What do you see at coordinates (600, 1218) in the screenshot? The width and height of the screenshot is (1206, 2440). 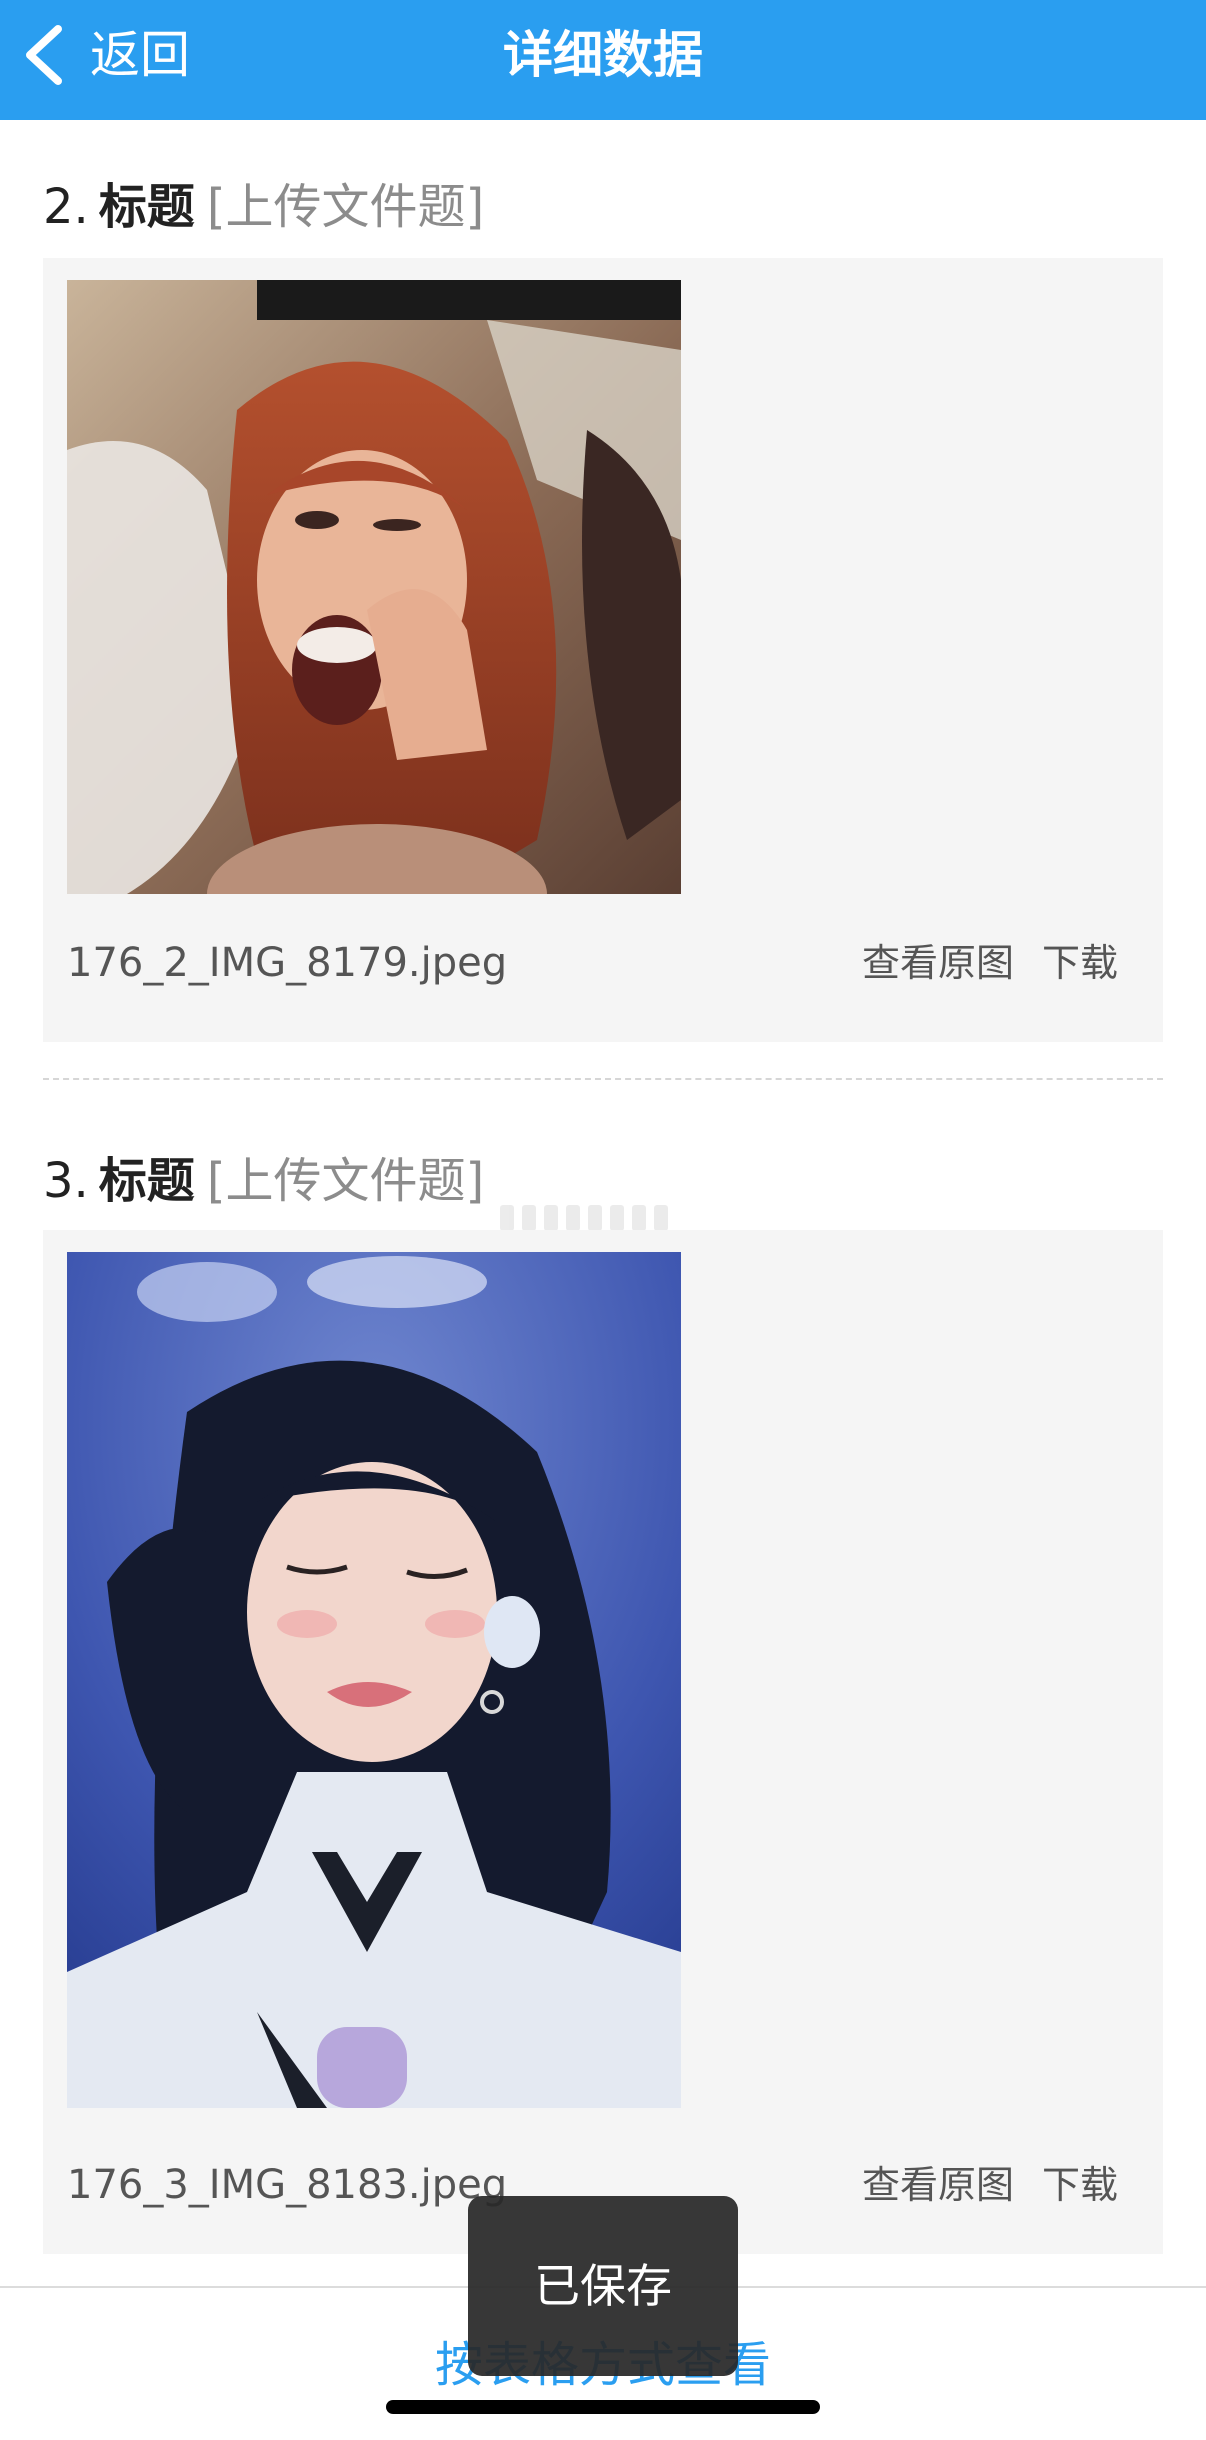 I see `scroll-indicator` at bounding box center [600, 1218].